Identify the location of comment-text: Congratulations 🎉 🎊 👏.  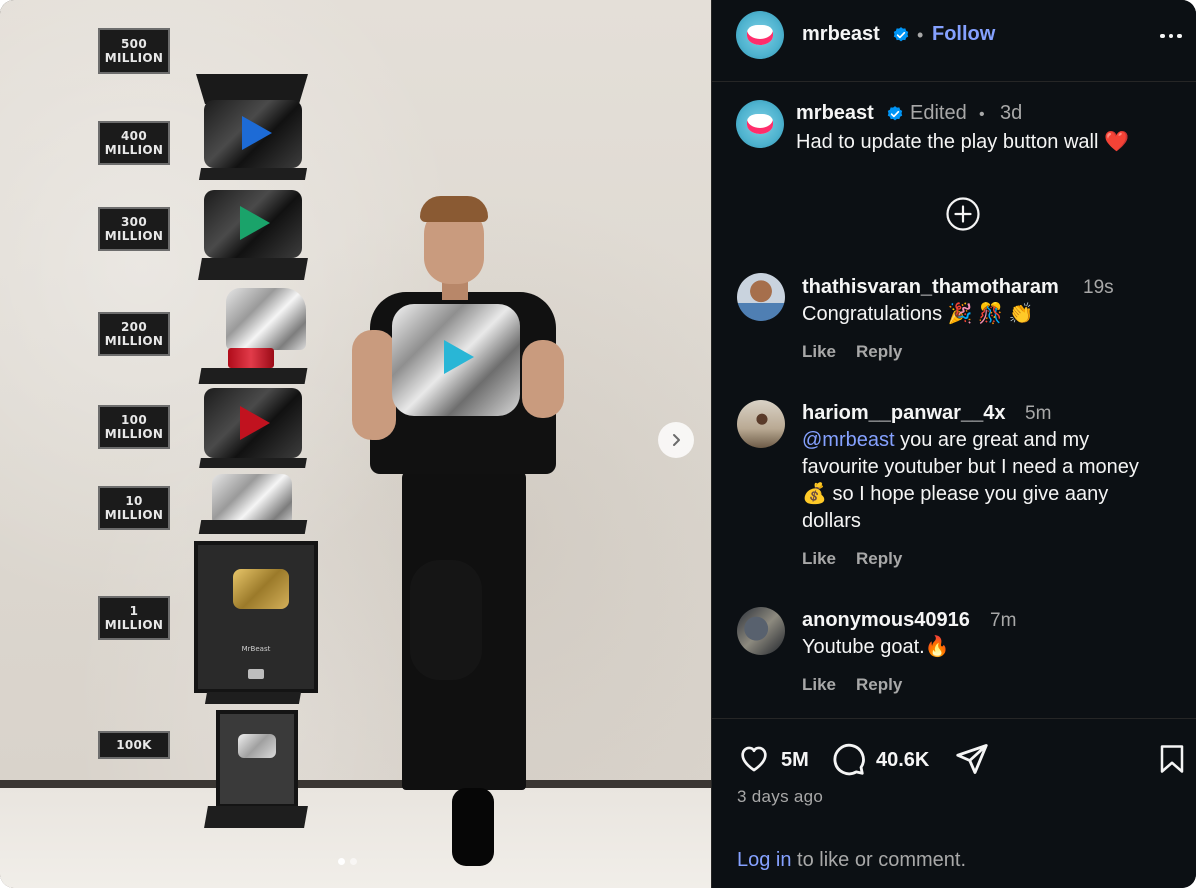
(918, 314).